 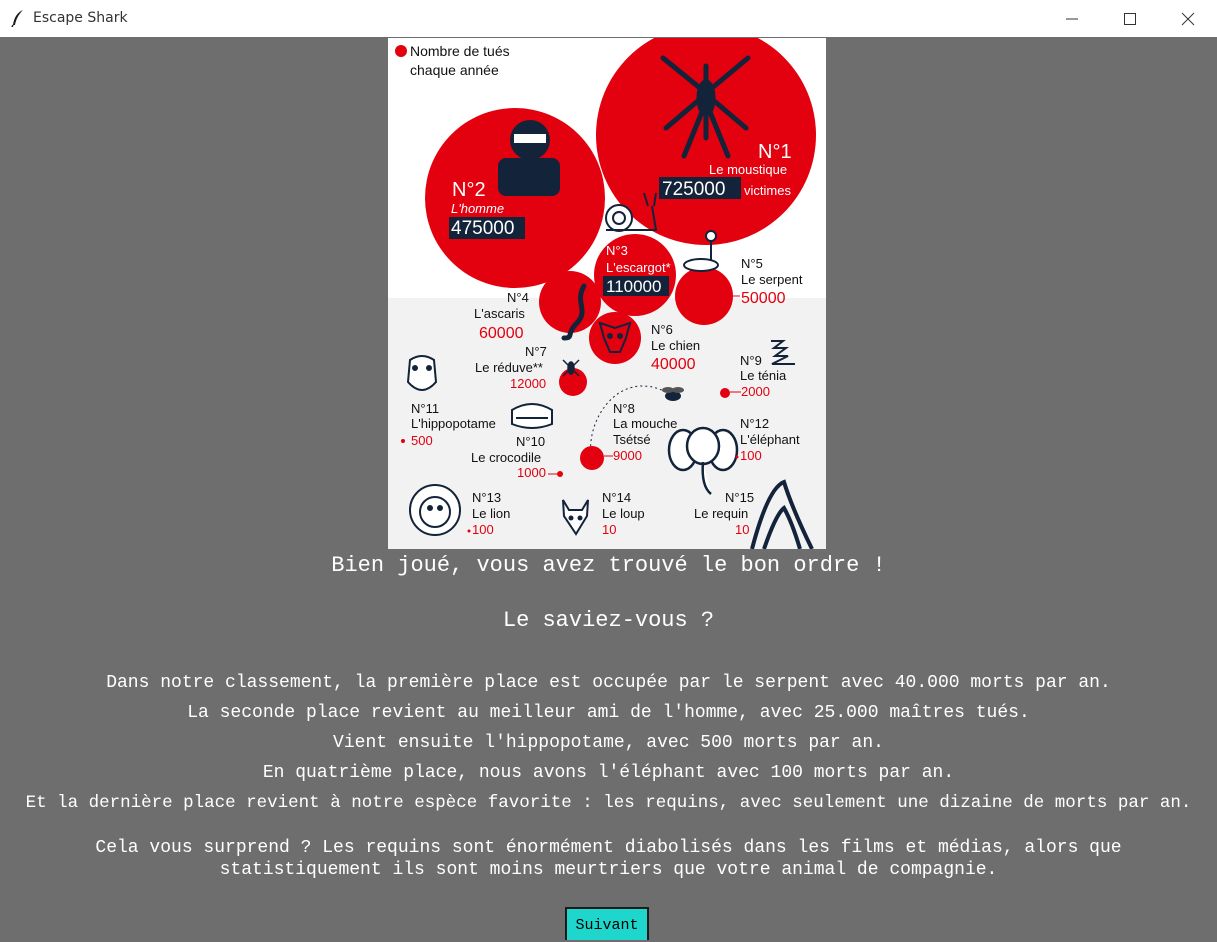 I want to click on value-4: 60000, so click(x=501, y=333).